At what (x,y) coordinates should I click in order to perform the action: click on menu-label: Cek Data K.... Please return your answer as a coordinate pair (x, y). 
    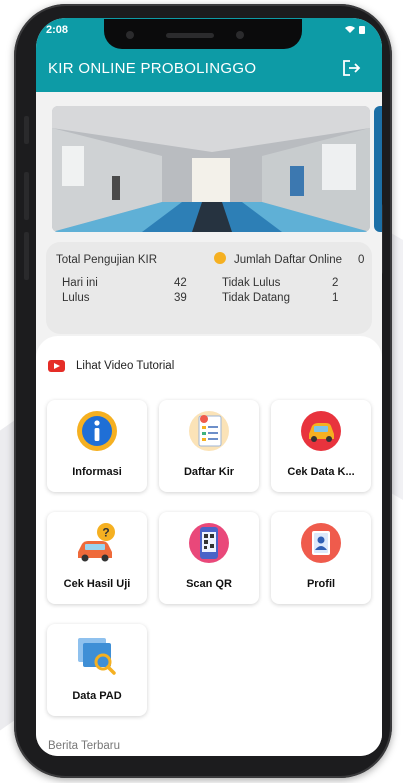
    Looking at the image, I should click on (321, 472).